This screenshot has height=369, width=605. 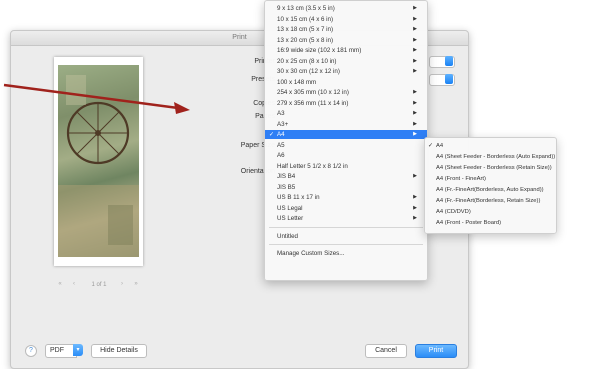 What do you see at coordinates (290, 218) in the screenshot?
I see `paper-size-label: US Letter` at bounding box center [290, 218].